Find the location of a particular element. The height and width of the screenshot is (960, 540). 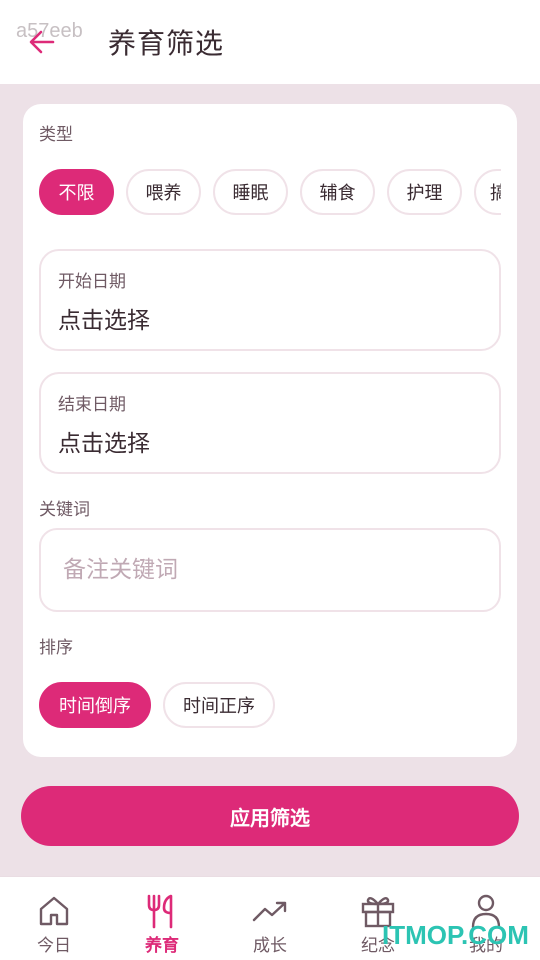

chip-solid-food: 辅食 is located at coordinates (337, 192).